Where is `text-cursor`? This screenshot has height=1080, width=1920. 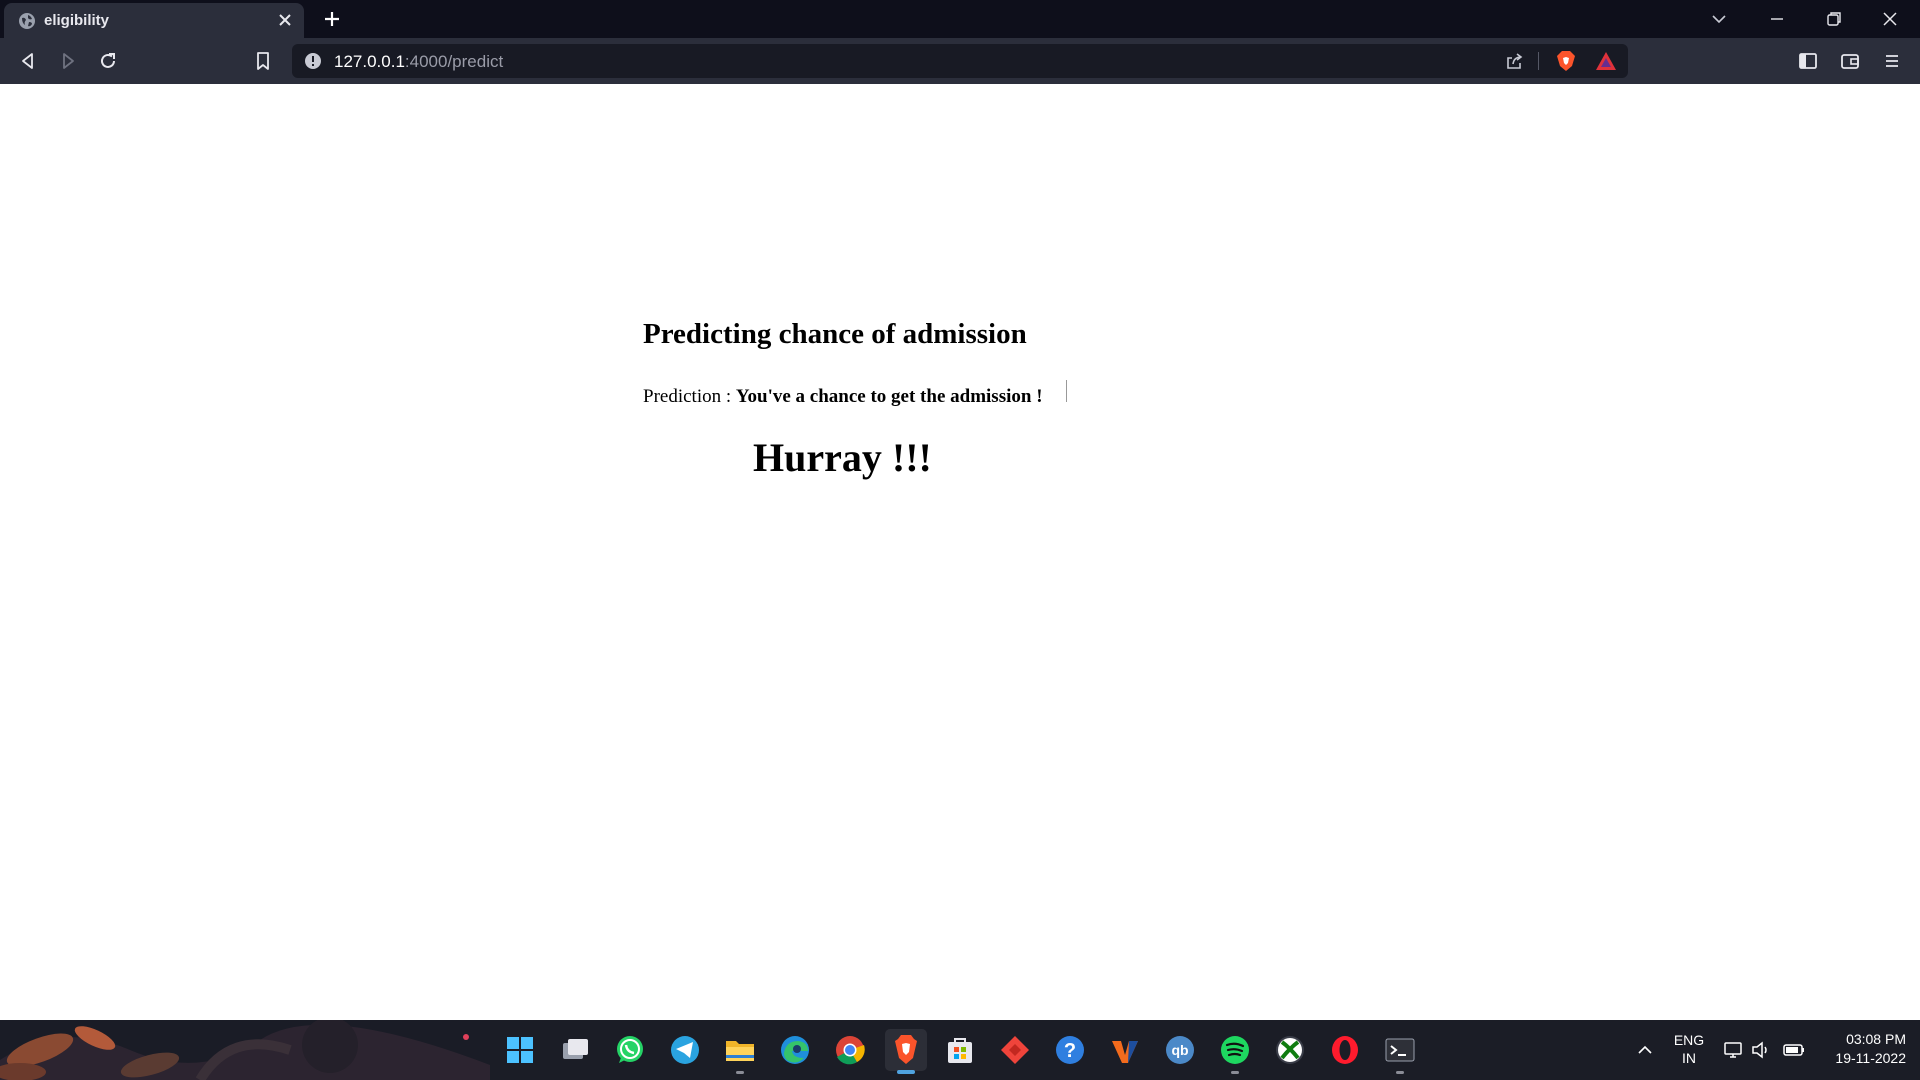 text-cursor is located at coordinates (1066, 391).